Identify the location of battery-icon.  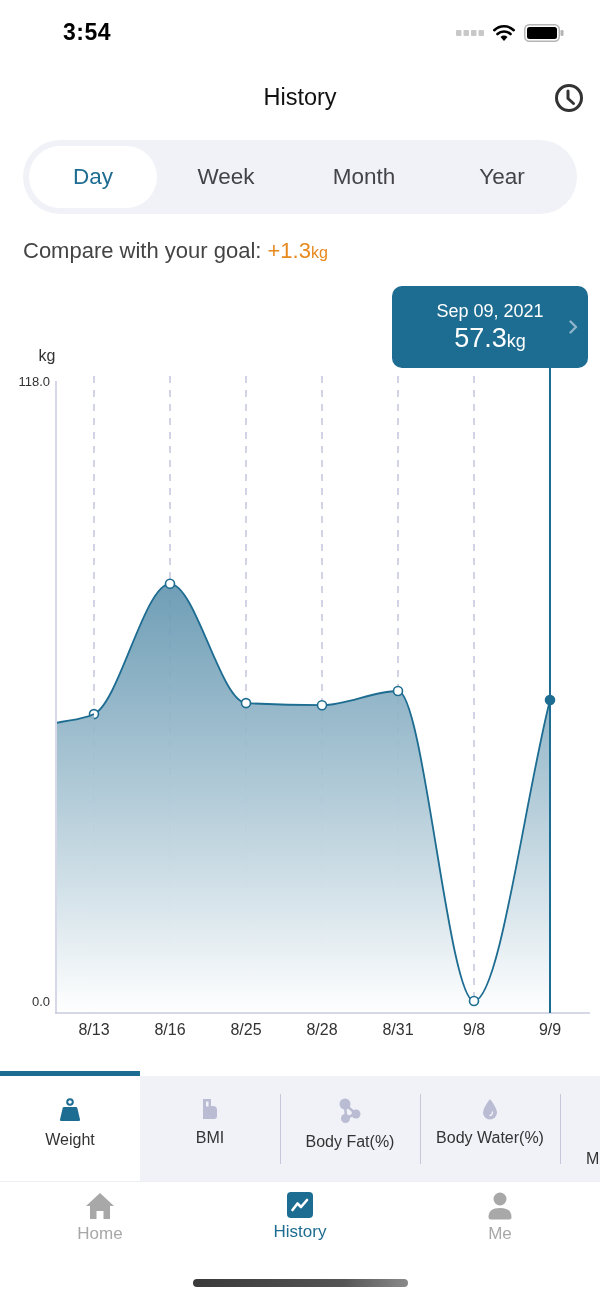
(544, 32).